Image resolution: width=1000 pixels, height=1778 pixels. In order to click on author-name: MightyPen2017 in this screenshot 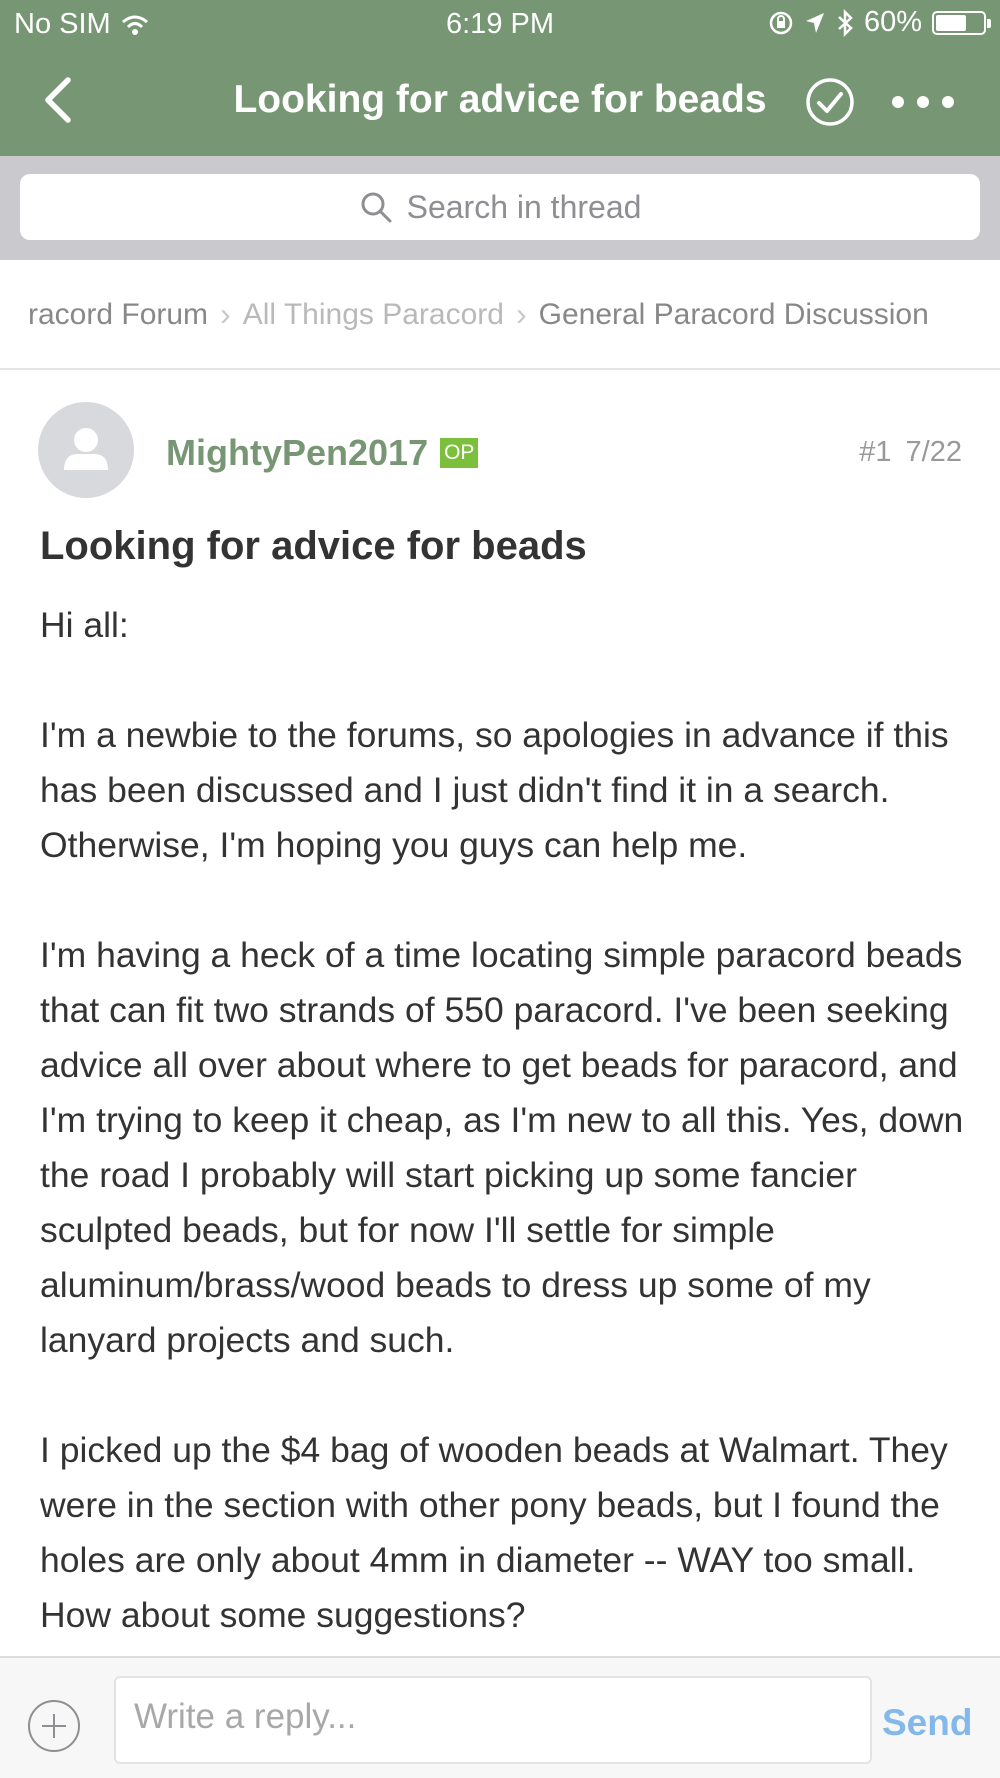, I will do `click(297, 453)`.